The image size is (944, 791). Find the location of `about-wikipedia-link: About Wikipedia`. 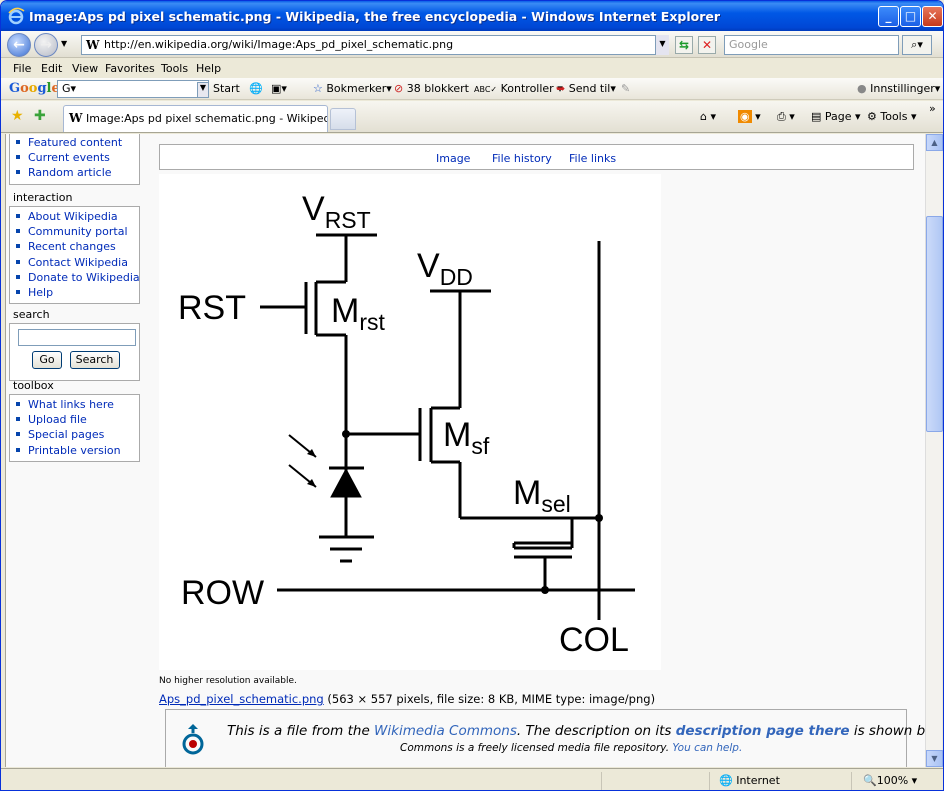

about-wikipedia-link: About Wikipedia is located at coordinates (77, 216).